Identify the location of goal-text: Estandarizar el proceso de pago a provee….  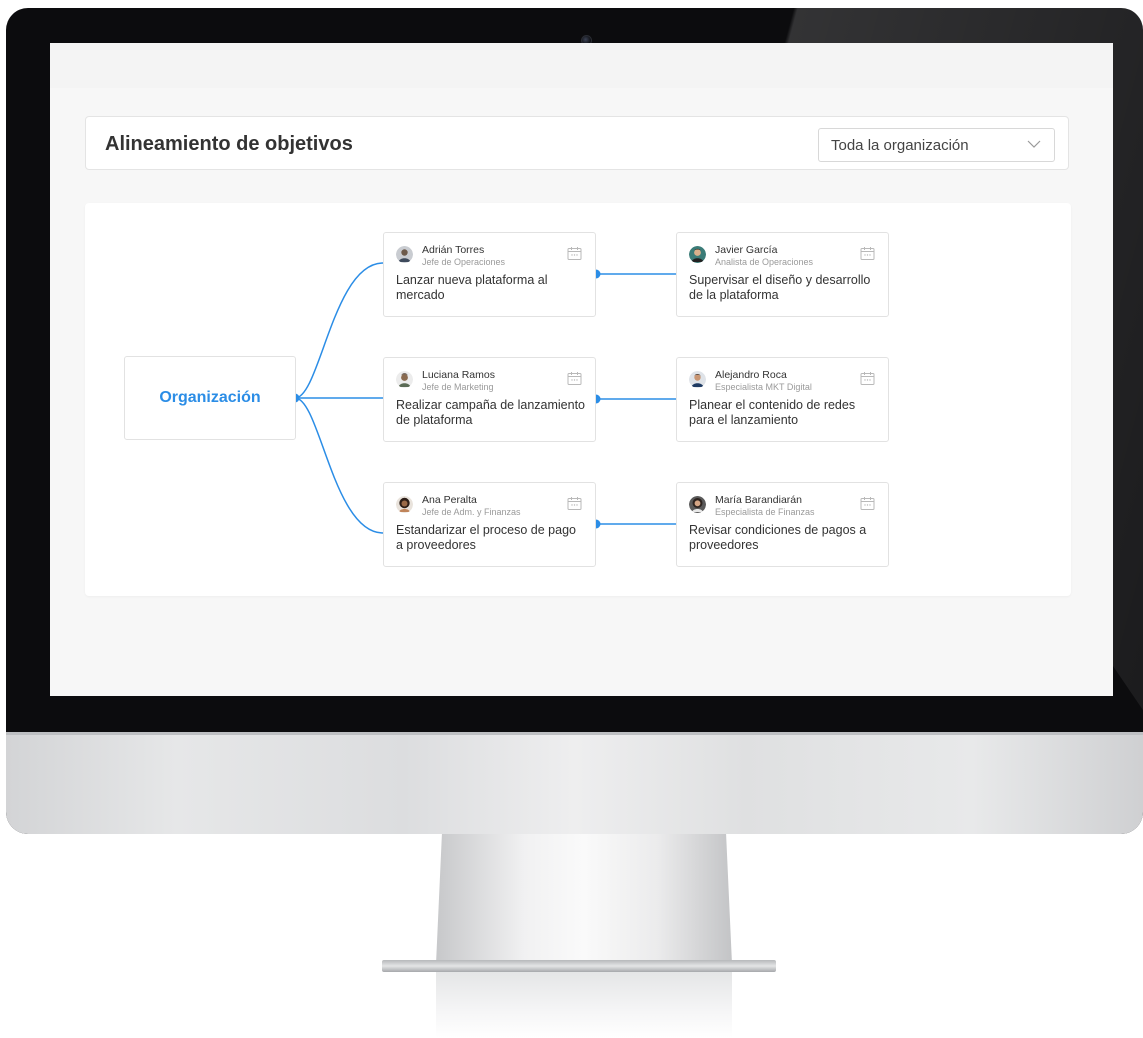
(486, 537).